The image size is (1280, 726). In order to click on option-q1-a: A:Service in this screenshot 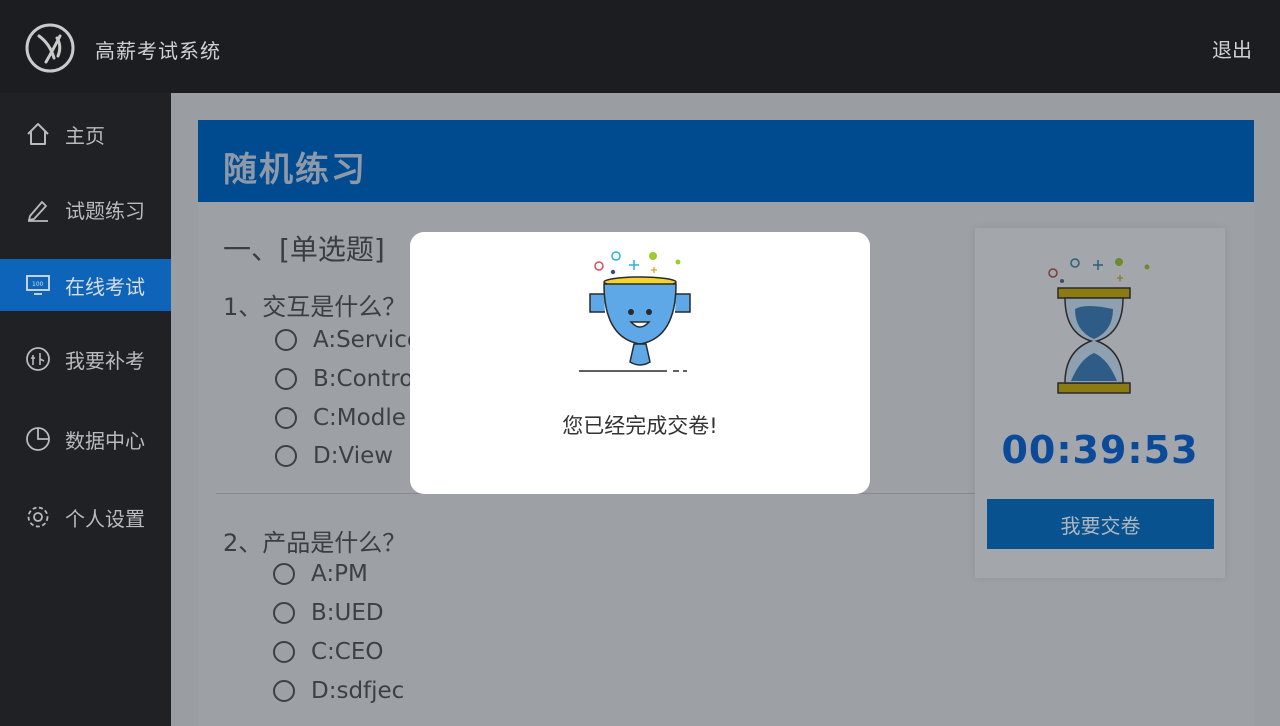, I will do `click(348, 340)`.